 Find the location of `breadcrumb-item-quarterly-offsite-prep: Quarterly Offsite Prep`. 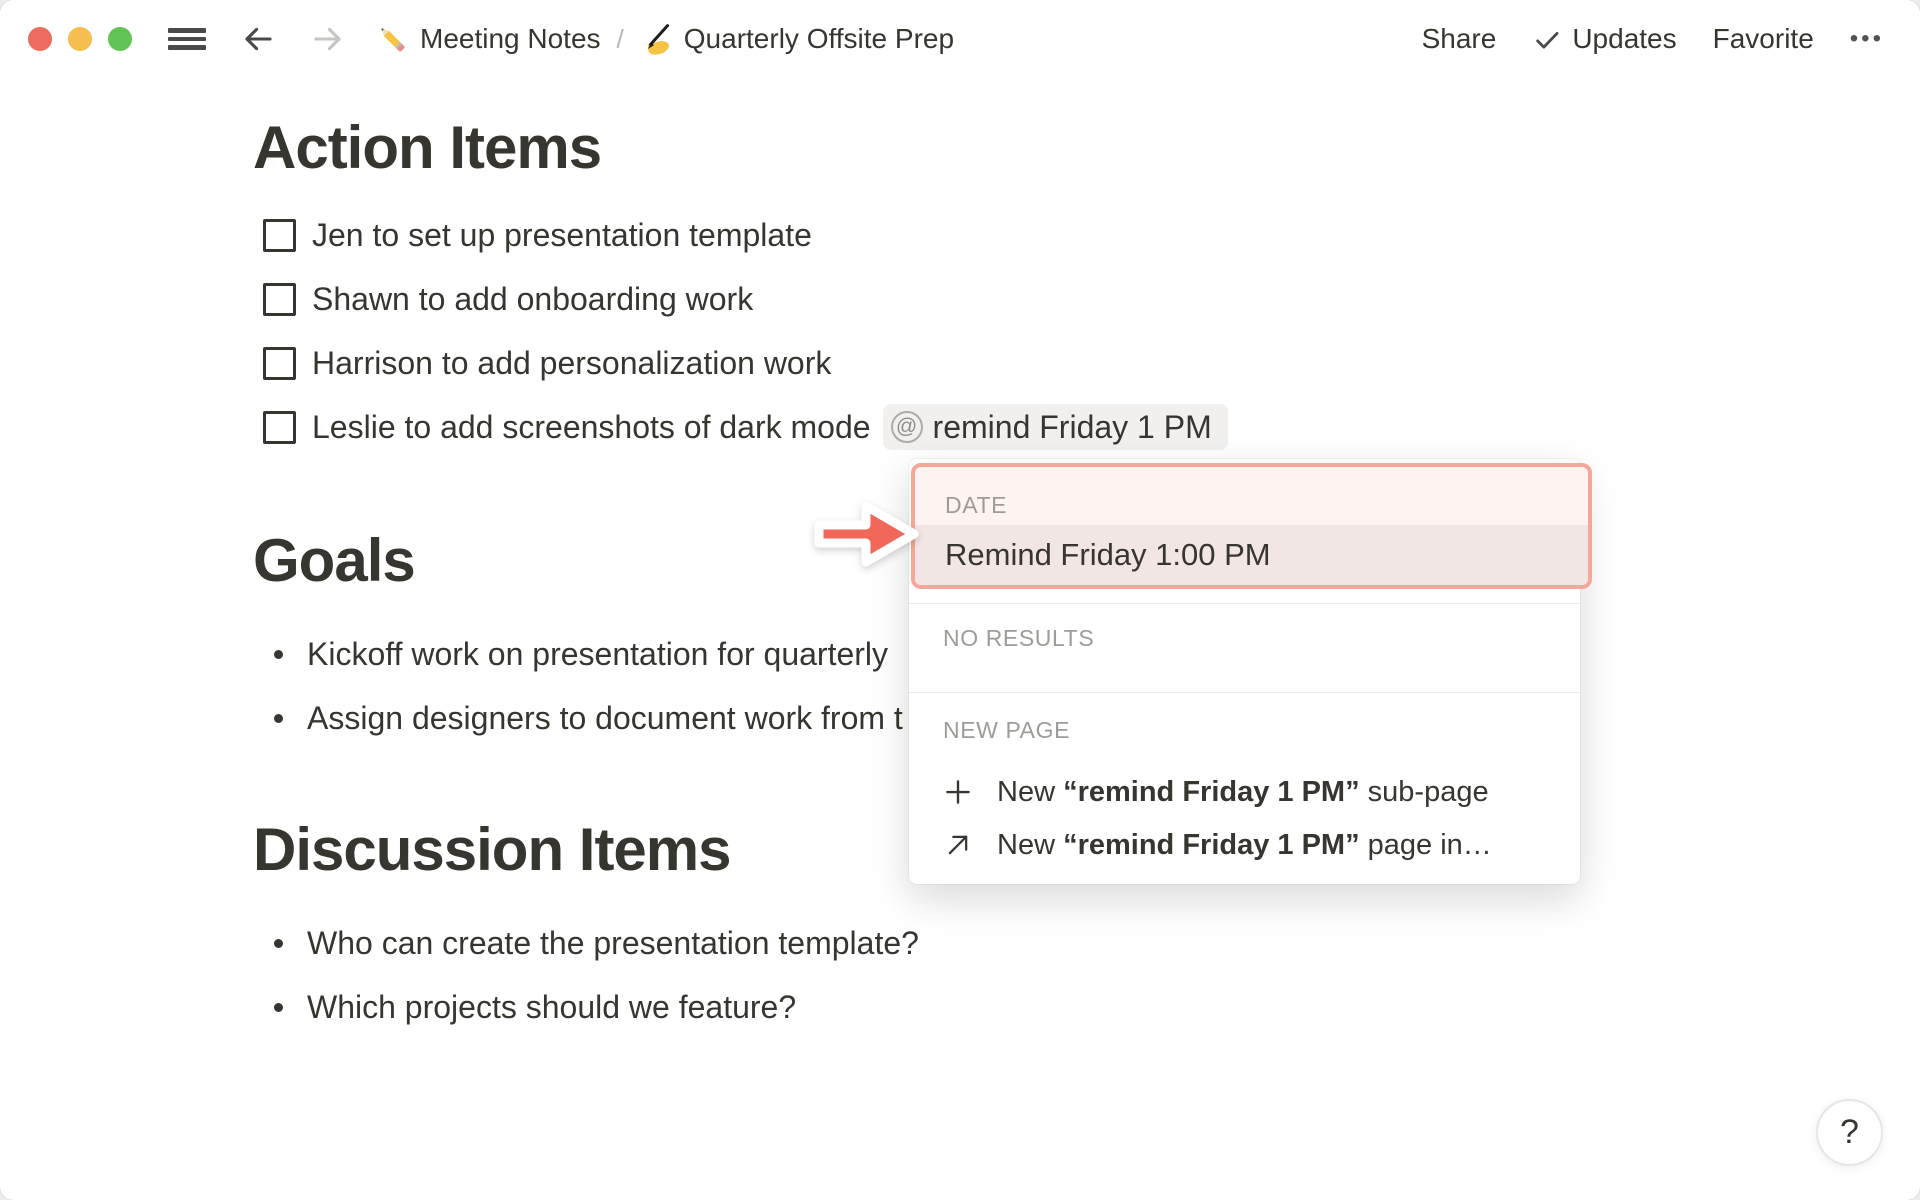

breadcrumb-item-quarterly-offsite-prep: Quarterly Offsite Prep is located at coordinates (797, 39).